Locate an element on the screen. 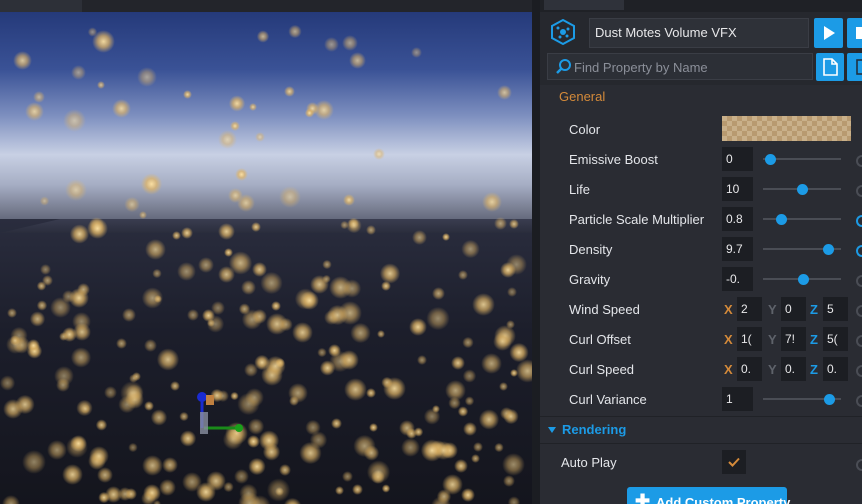 The height and width of the screenshot is (504, 862). search-icon is located at coordinates (563, 66).